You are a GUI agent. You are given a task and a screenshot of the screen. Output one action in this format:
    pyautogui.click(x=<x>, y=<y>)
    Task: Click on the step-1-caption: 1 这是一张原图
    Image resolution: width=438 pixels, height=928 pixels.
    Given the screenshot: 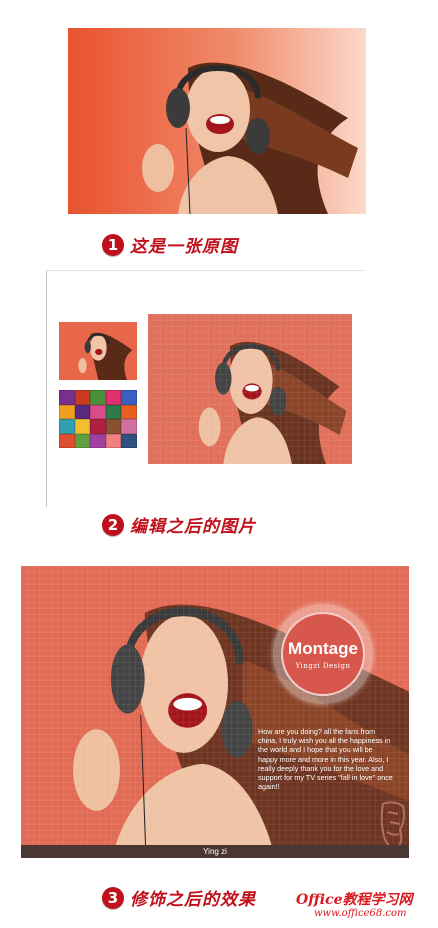 What is the action you would take?
    pyautogui.click(x=170, y=244)
    